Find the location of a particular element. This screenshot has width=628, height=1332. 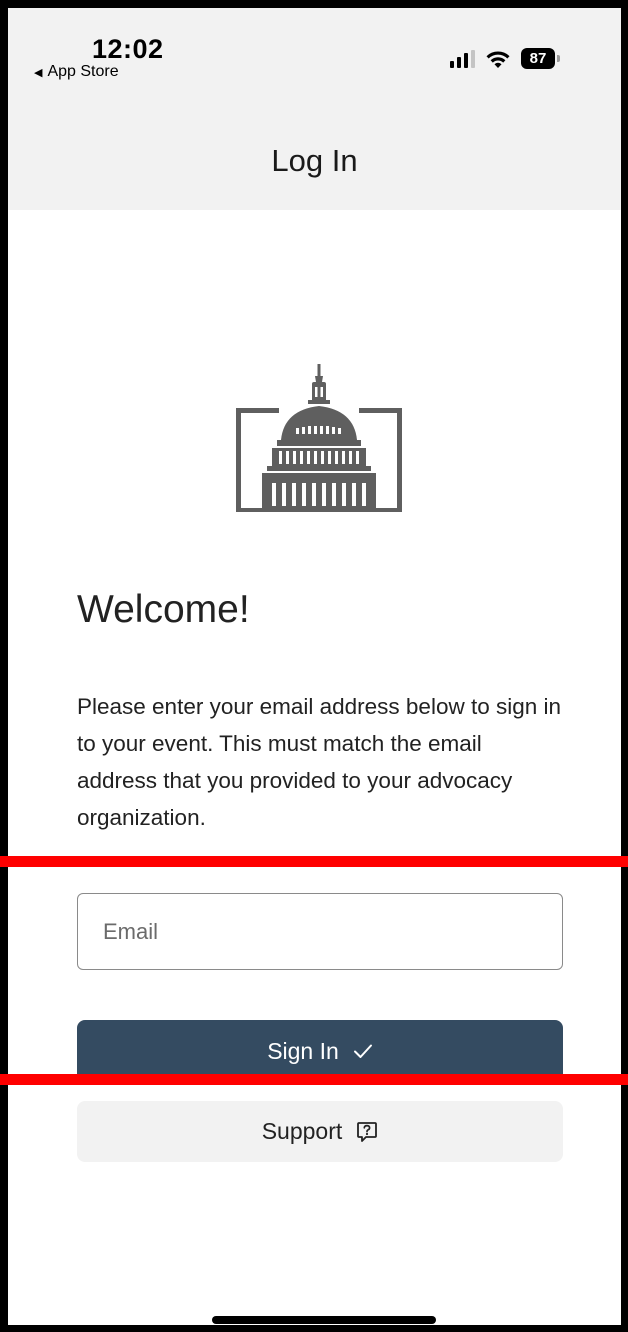

back-triangle-icon: ◀ is located at coordinates (38, 72).